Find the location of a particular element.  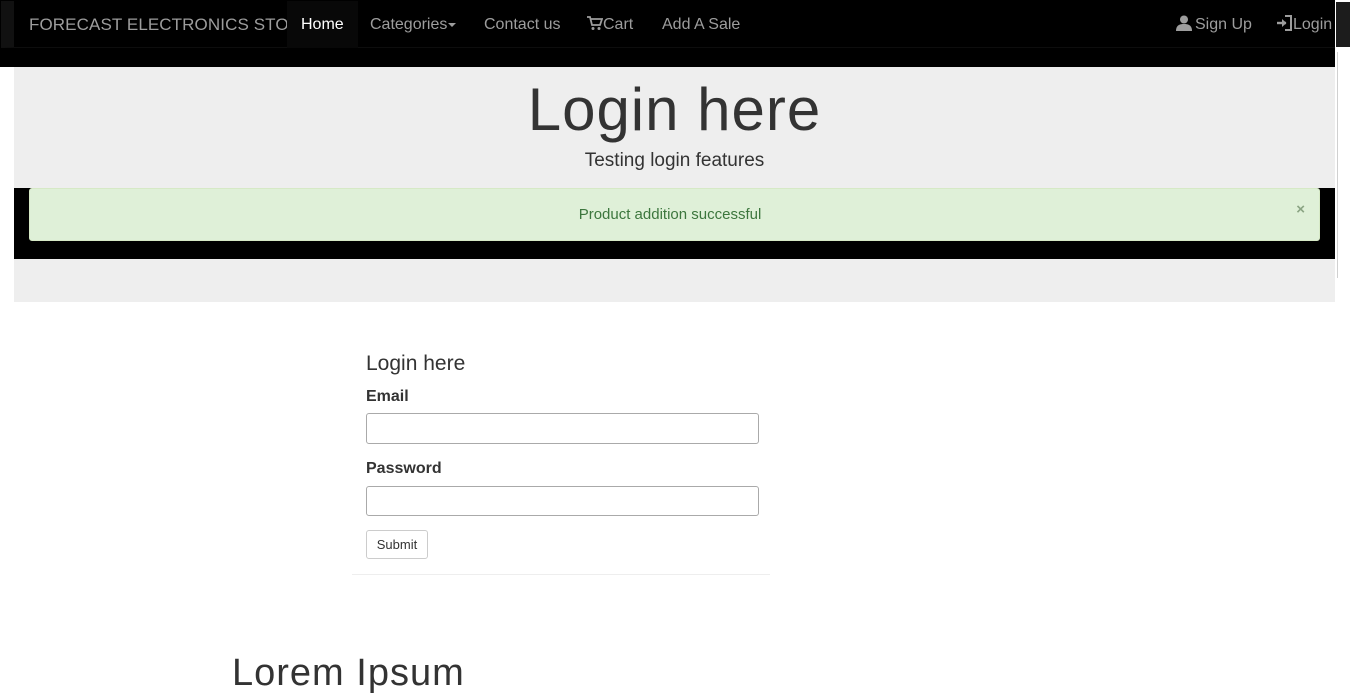

email-label: Email is located at coordinates (387, 396).